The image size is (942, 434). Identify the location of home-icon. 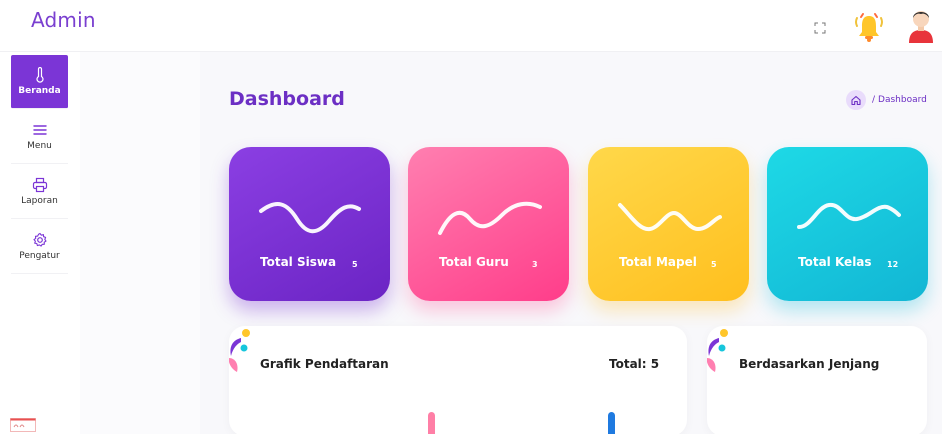
(856, 100).